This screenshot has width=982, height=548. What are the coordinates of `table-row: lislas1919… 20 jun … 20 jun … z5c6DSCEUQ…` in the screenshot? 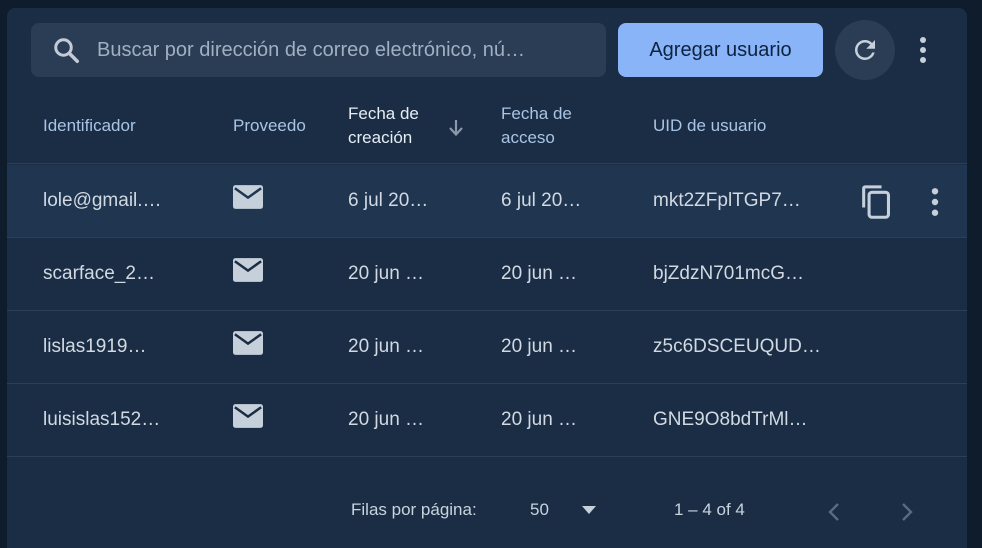 It's located at (487, 347).